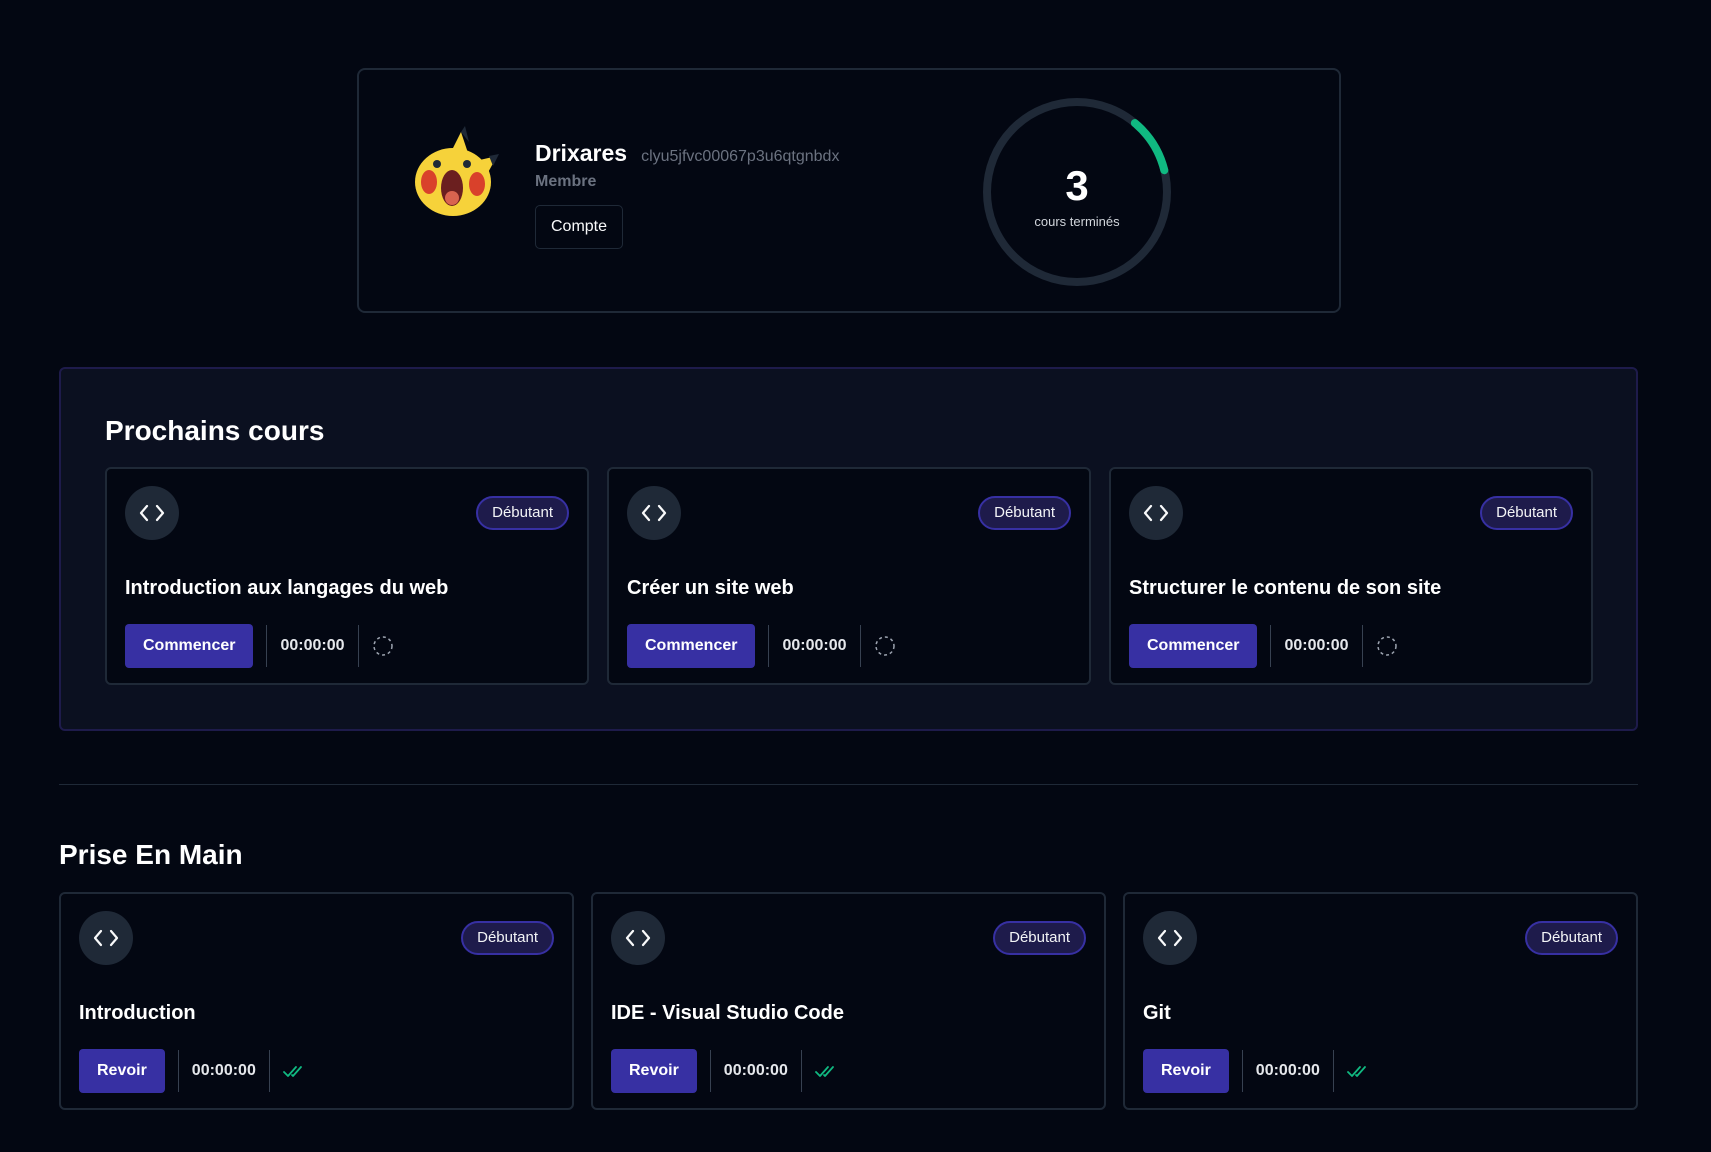 Image resolution: width=1711 pixels, height=1152 pixels. What do you see at coordinates (151, 854) in the screenshot?
I see `getting-started-title: Prise En Main` at bounding box center [151, 854].